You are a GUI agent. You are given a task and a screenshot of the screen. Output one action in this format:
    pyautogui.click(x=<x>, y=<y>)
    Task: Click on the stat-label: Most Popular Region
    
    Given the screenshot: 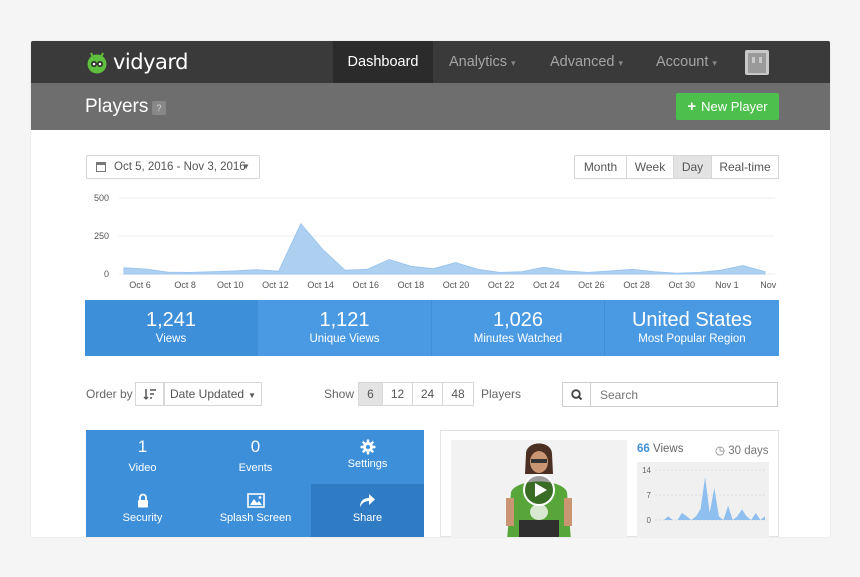 What is the action you would take?
    pyautogui.click(x=692, y=339)
    